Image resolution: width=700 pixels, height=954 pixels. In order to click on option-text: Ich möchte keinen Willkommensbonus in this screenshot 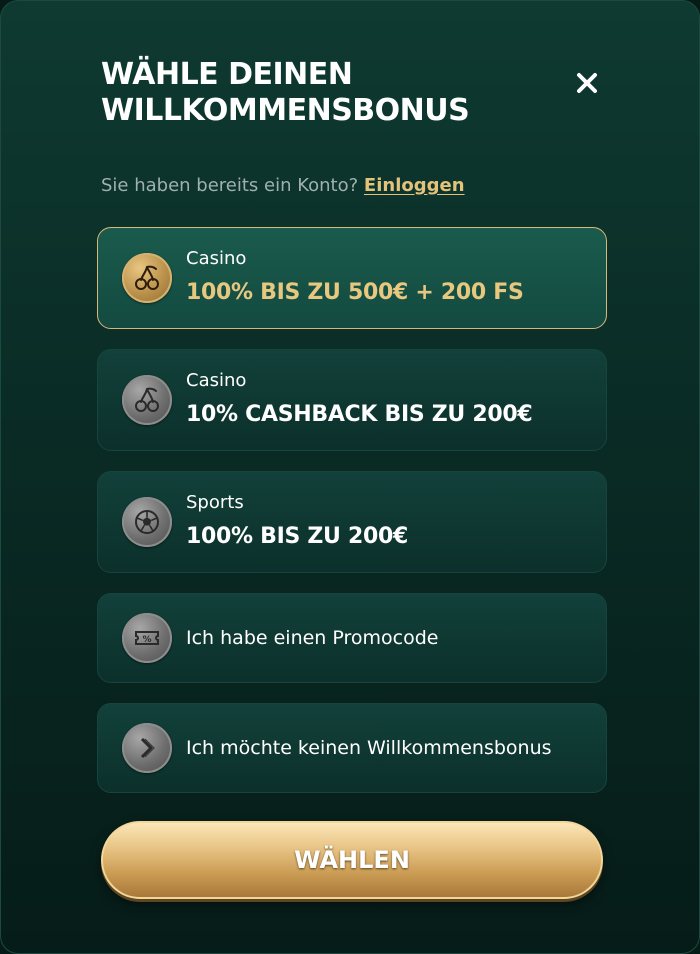, I will do `click(369, 748)`.